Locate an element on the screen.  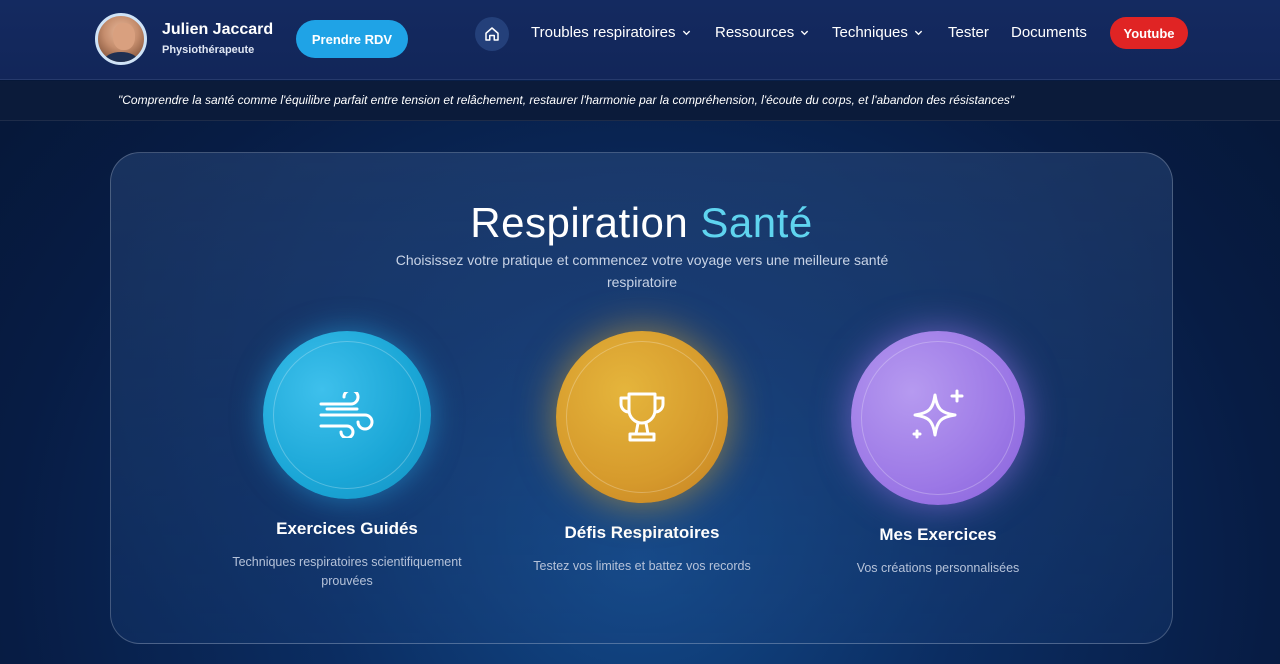
title-main: Respiration is located at coordinates (579, 222).